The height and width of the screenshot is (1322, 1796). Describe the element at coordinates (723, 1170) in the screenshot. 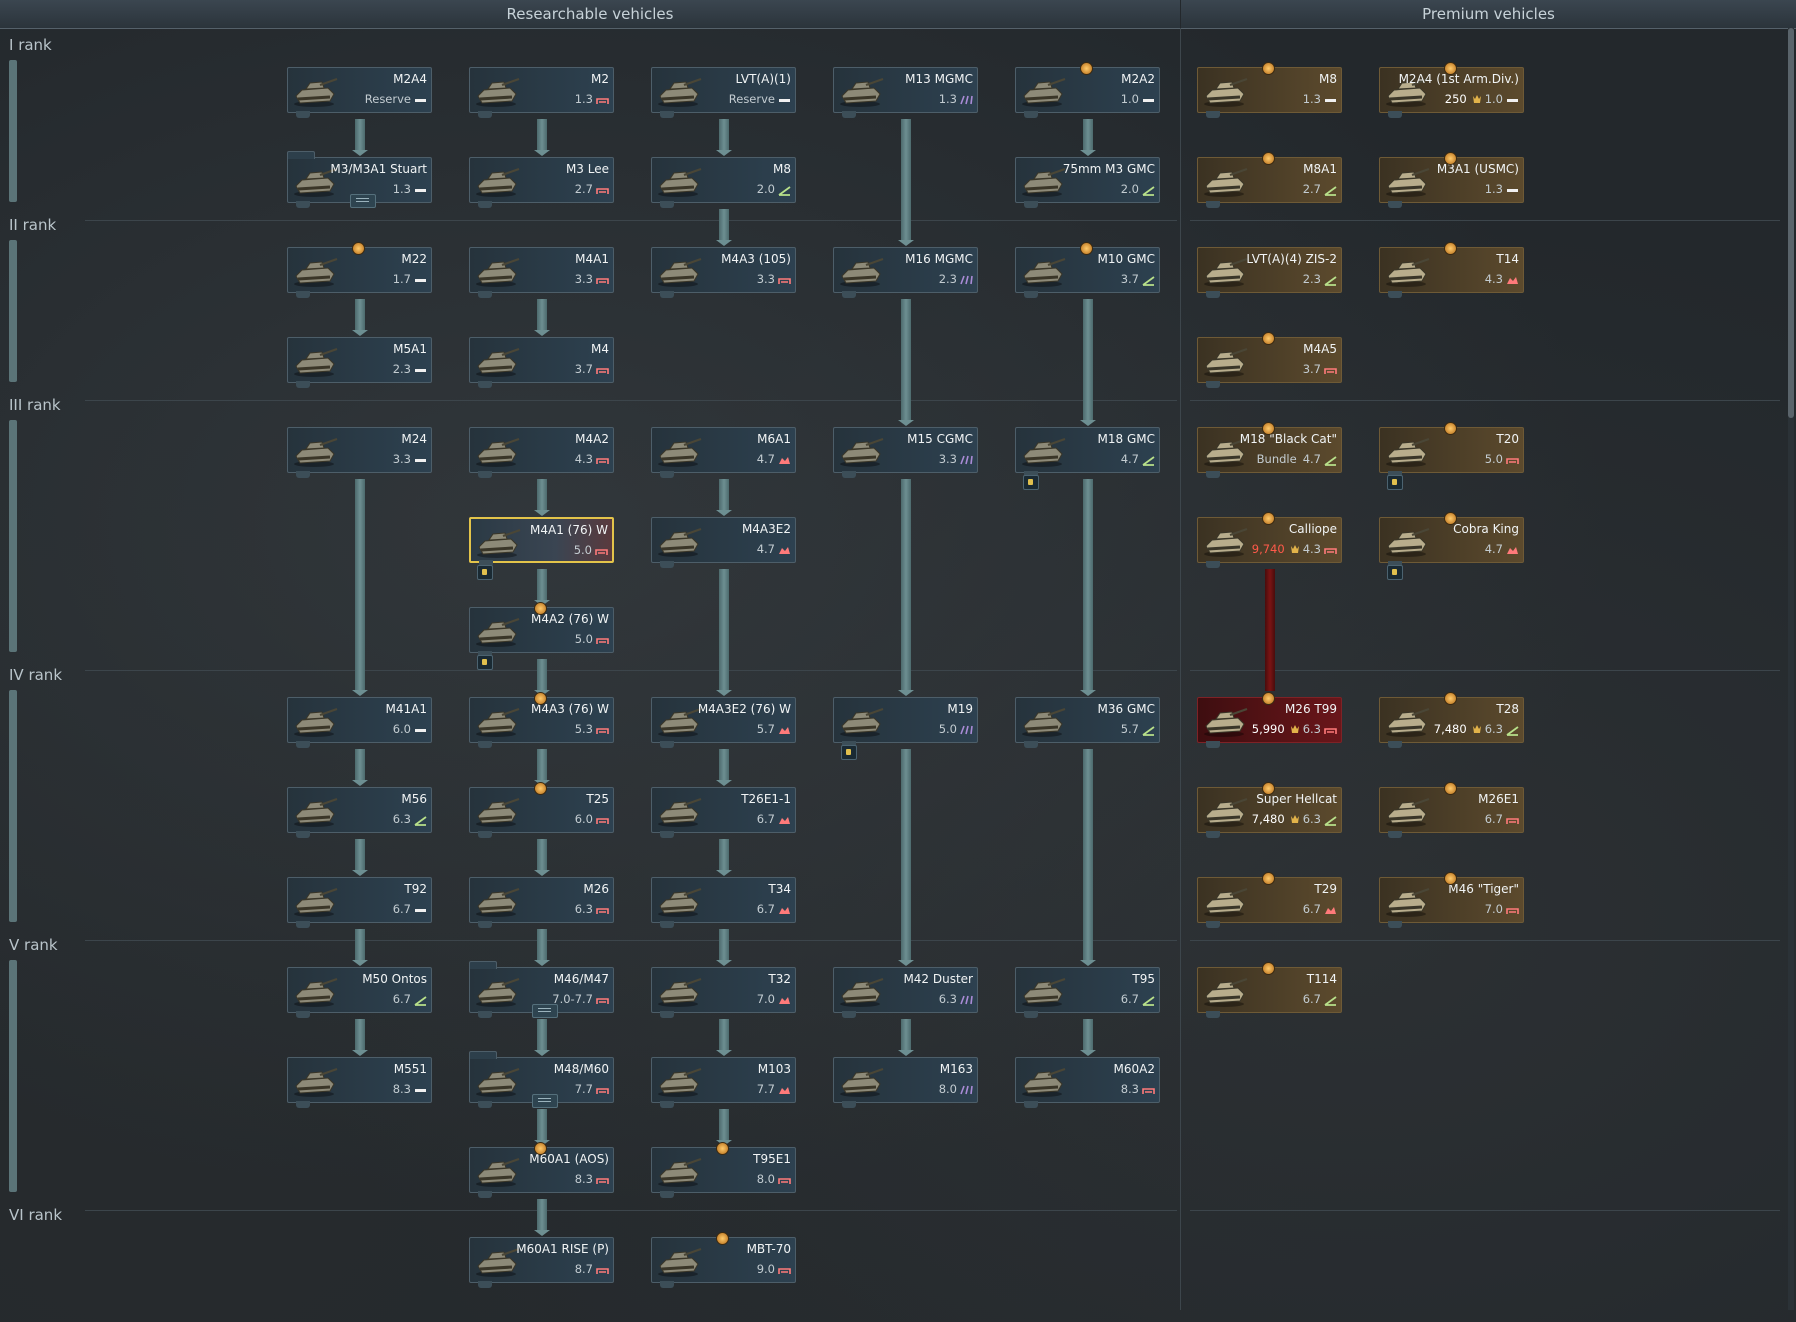

I see `vehicle-card-t95e1: T95E1 8.0` at that location.